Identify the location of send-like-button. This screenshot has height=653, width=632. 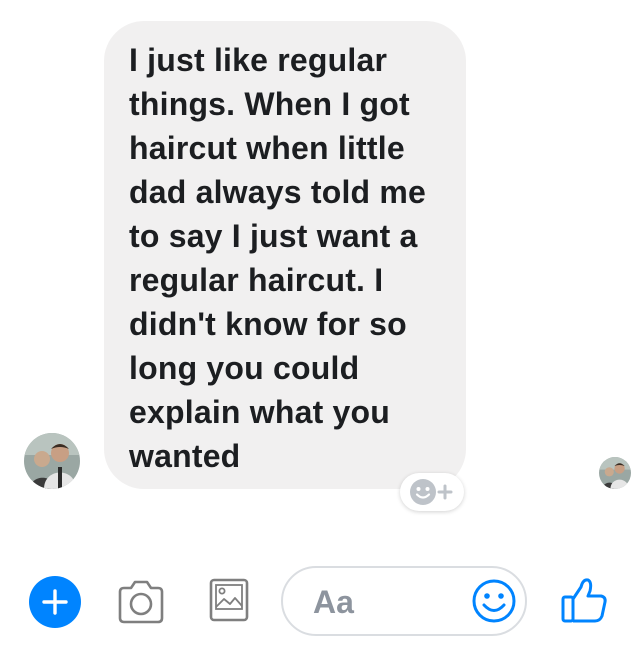
(584, 600).